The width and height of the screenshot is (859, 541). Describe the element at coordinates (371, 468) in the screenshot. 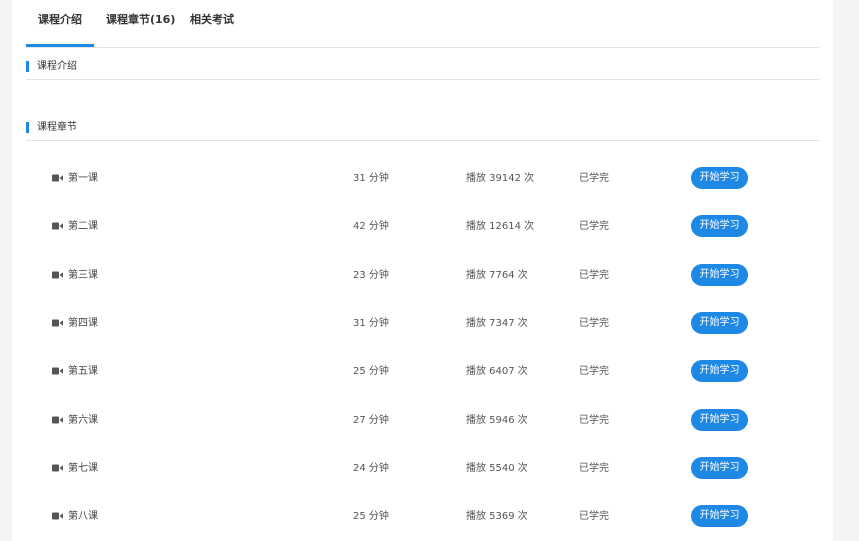

I see `lesson-duration: 24 分钟` at that location.